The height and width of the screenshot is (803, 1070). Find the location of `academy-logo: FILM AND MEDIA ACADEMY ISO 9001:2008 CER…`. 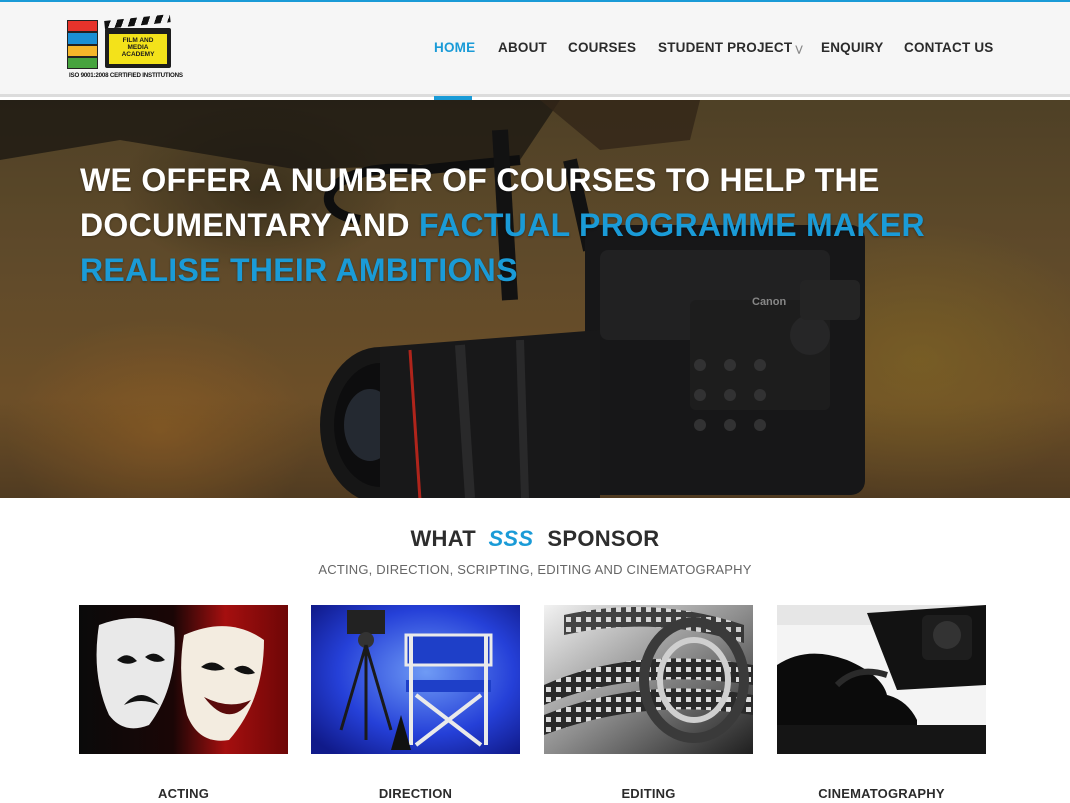

academy-logo: FILM AND MEDIA ACADEMY ISO 9001:2008 CER… is located at coordinates (125, 48).